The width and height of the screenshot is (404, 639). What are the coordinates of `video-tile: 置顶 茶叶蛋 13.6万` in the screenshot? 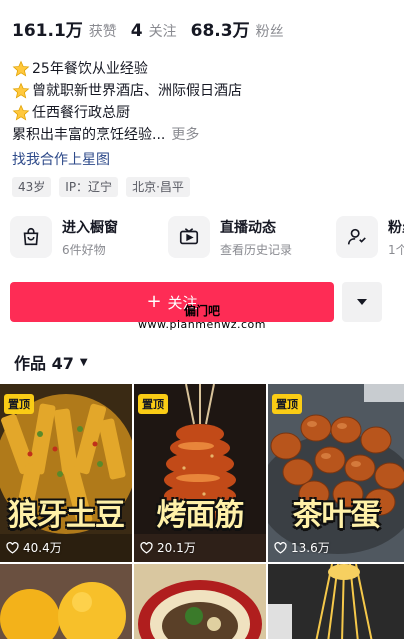 It's located at (336, 473).